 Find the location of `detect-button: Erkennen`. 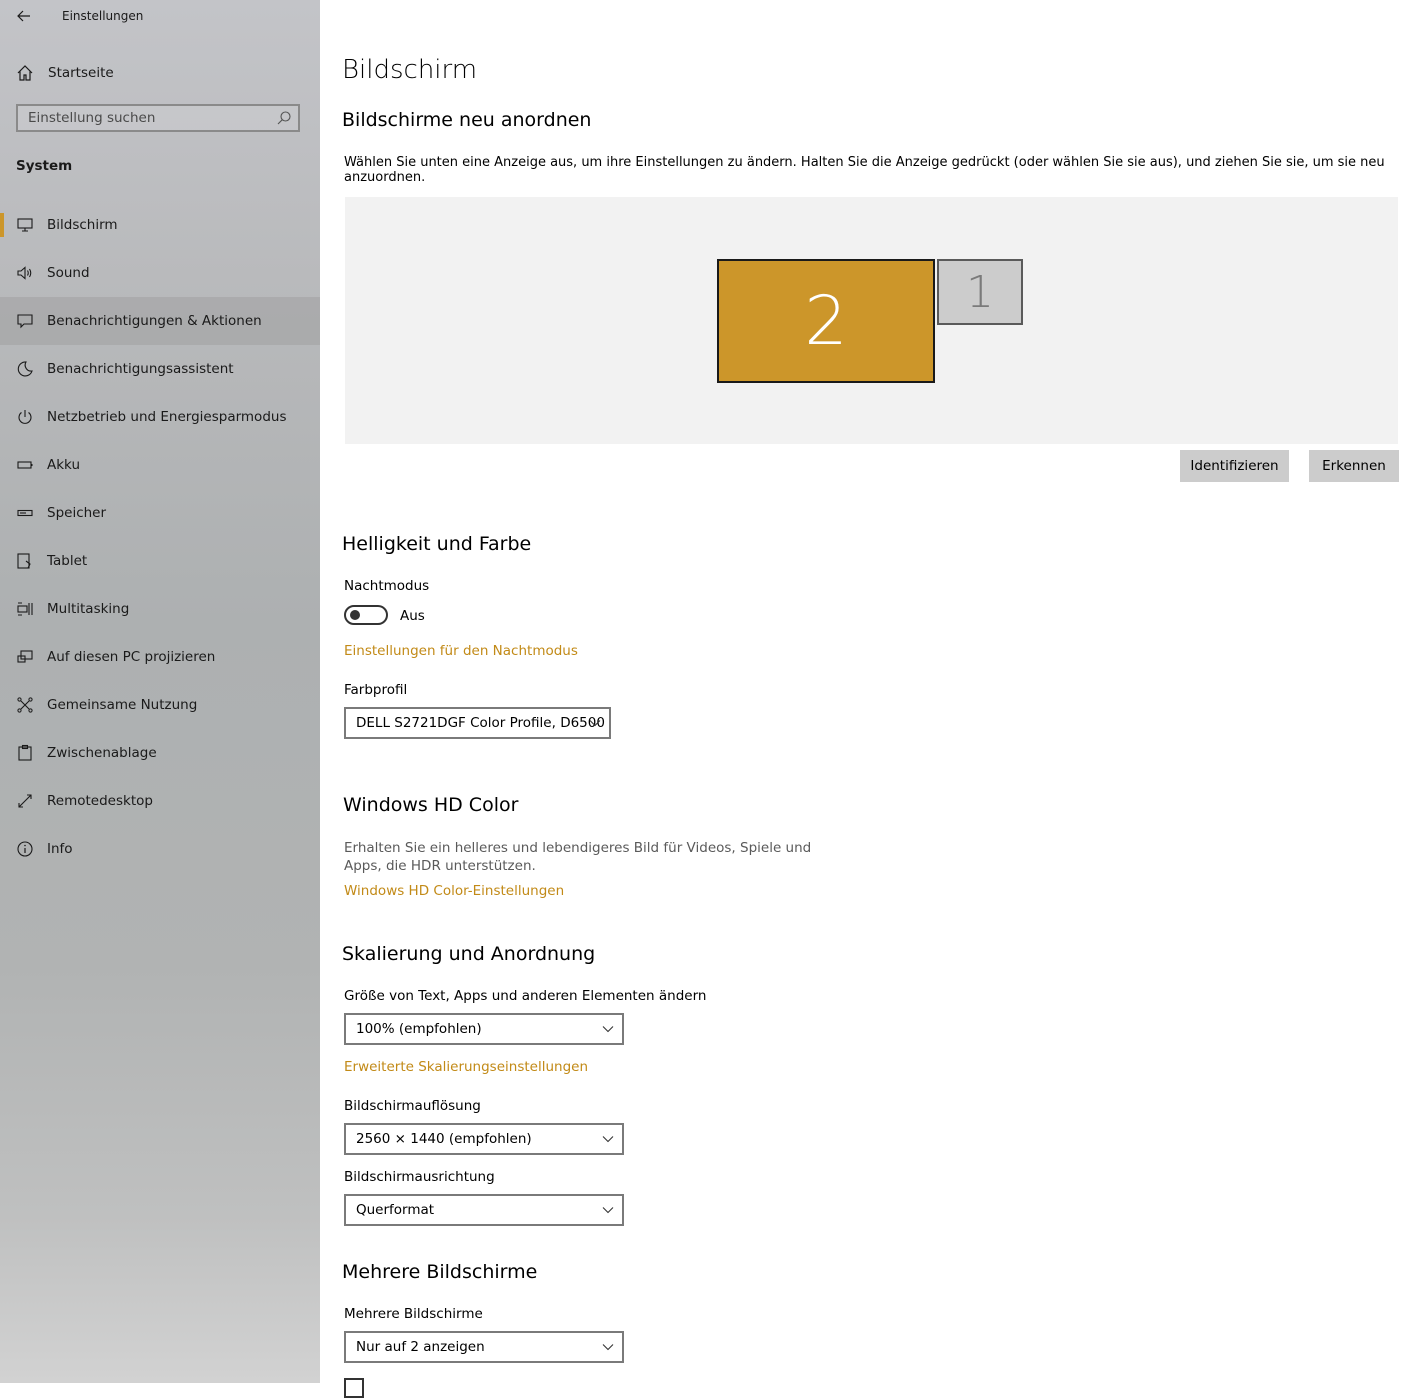

detect-button: Erkennen is located at coordinates (1354, 466).